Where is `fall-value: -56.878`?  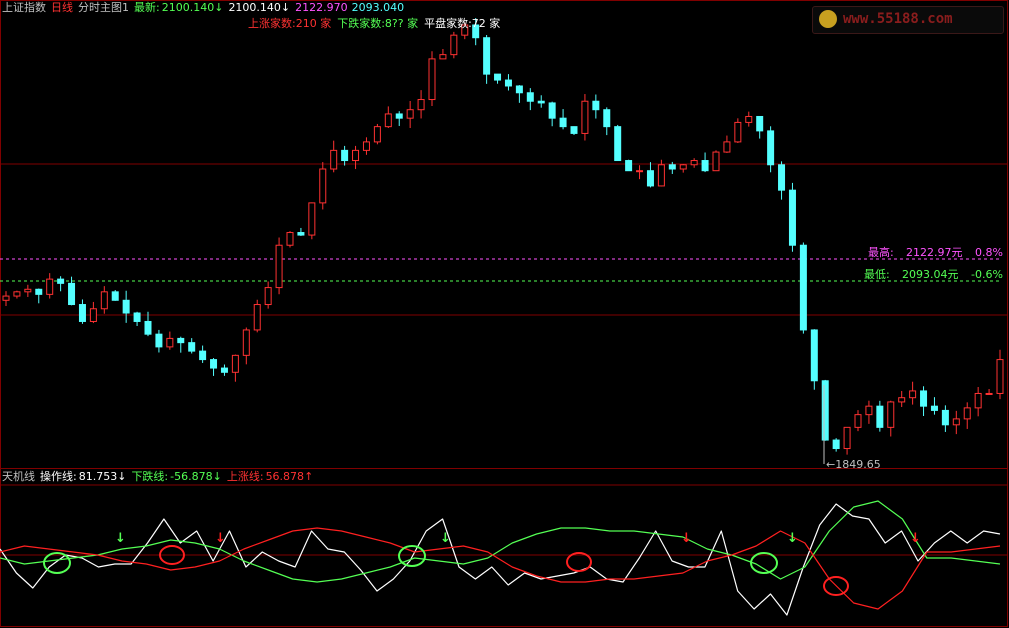 fall-value: -56.878 is located at coordinates (191, 476).